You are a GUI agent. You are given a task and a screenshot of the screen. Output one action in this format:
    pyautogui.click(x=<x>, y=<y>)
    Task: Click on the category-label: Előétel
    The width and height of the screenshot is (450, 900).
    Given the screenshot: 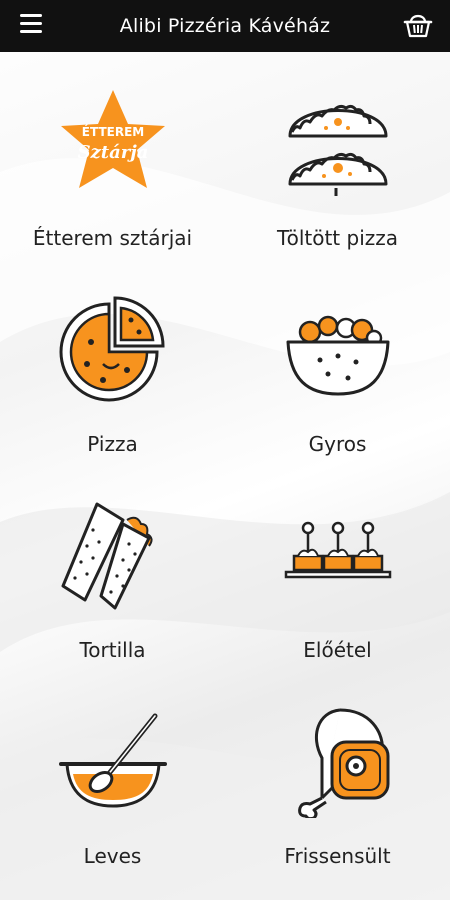 What is the action you would take?
    pyautogui.click(x=337, y=650)
    